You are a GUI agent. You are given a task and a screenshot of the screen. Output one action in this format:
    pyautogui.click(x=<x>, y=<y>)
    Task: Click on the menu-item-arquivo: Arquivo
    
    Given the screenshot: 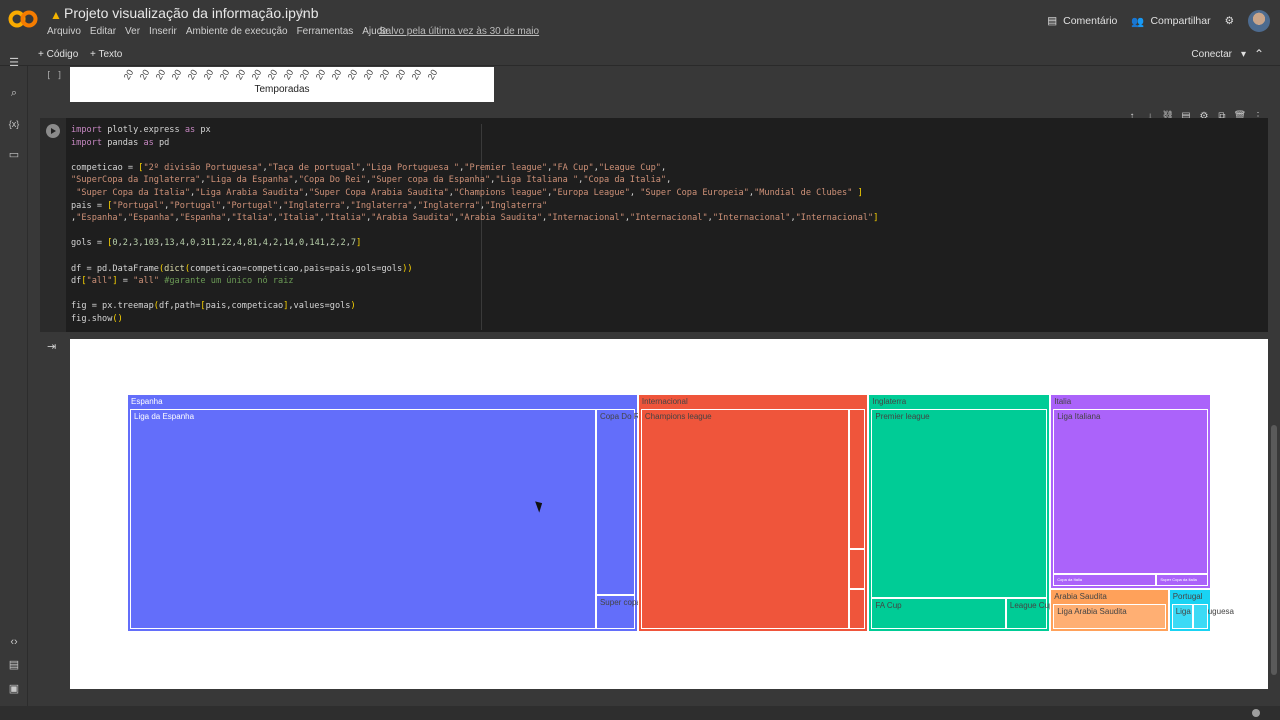 What is the action you would take?
    pyautogui.click(x=64, y=31)
    